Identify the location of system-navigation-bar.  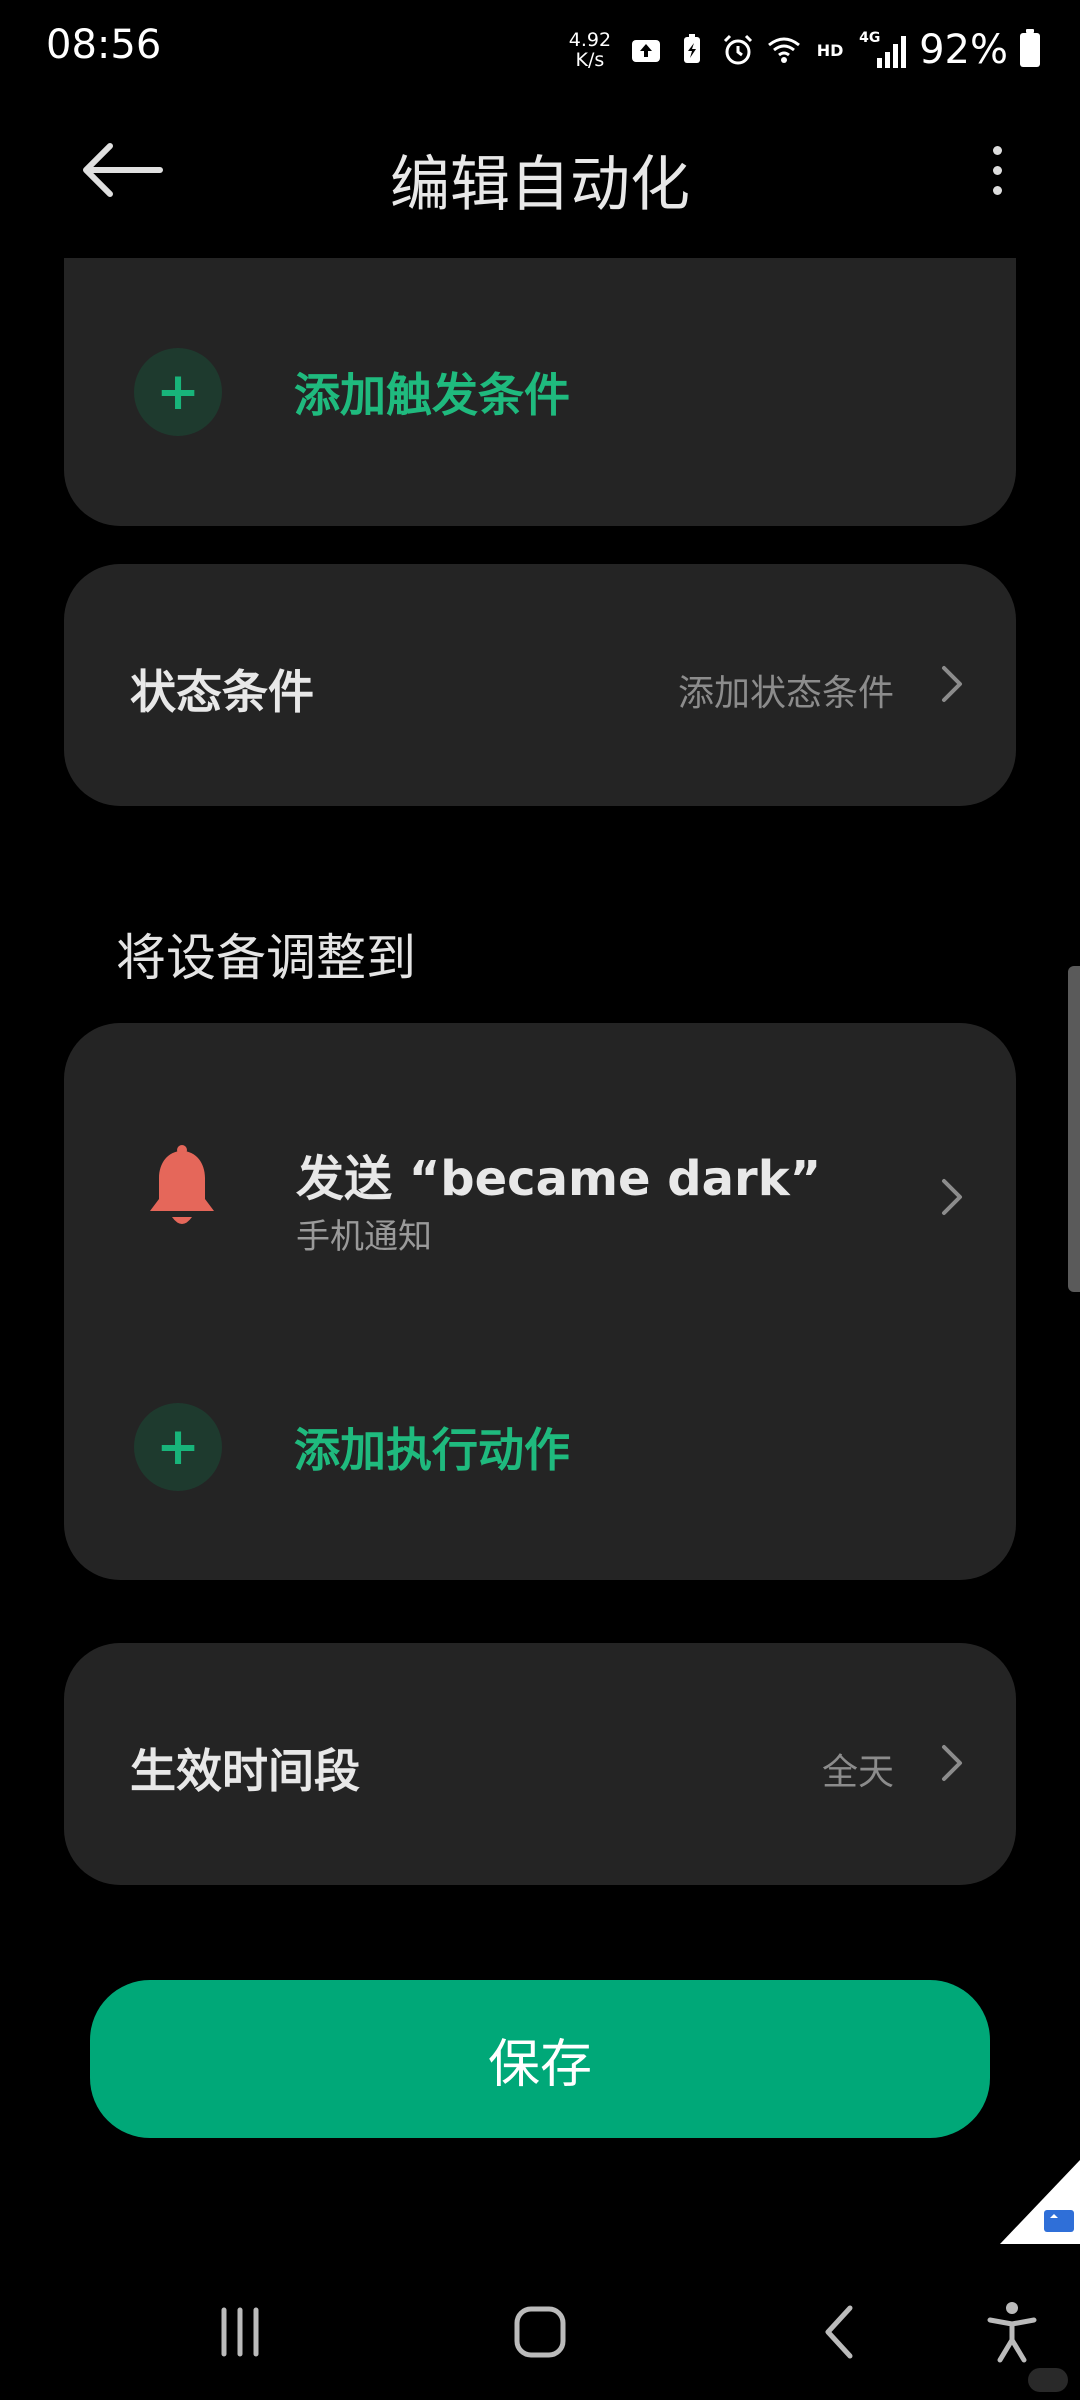
(540, 2330).